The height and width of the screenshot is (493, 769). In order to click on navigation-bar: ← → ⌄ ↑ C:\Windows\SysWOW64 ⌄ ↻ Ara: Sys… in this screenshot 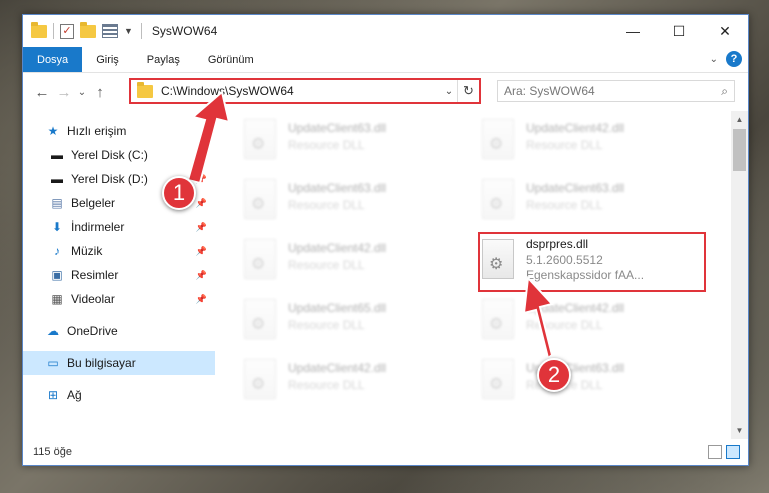, I will do `click(385, 92)`.